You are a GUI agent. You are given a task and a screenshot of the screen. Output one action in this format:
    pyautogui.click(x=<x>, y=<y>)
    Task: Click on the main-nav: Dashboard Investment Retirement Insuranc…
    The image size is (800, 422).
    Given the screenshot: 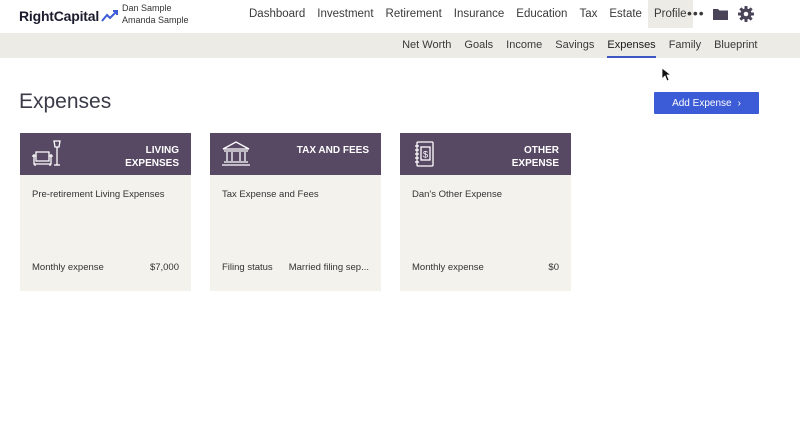 What is the action you would take?
    pyautogui.click(x=468, y=14)
    